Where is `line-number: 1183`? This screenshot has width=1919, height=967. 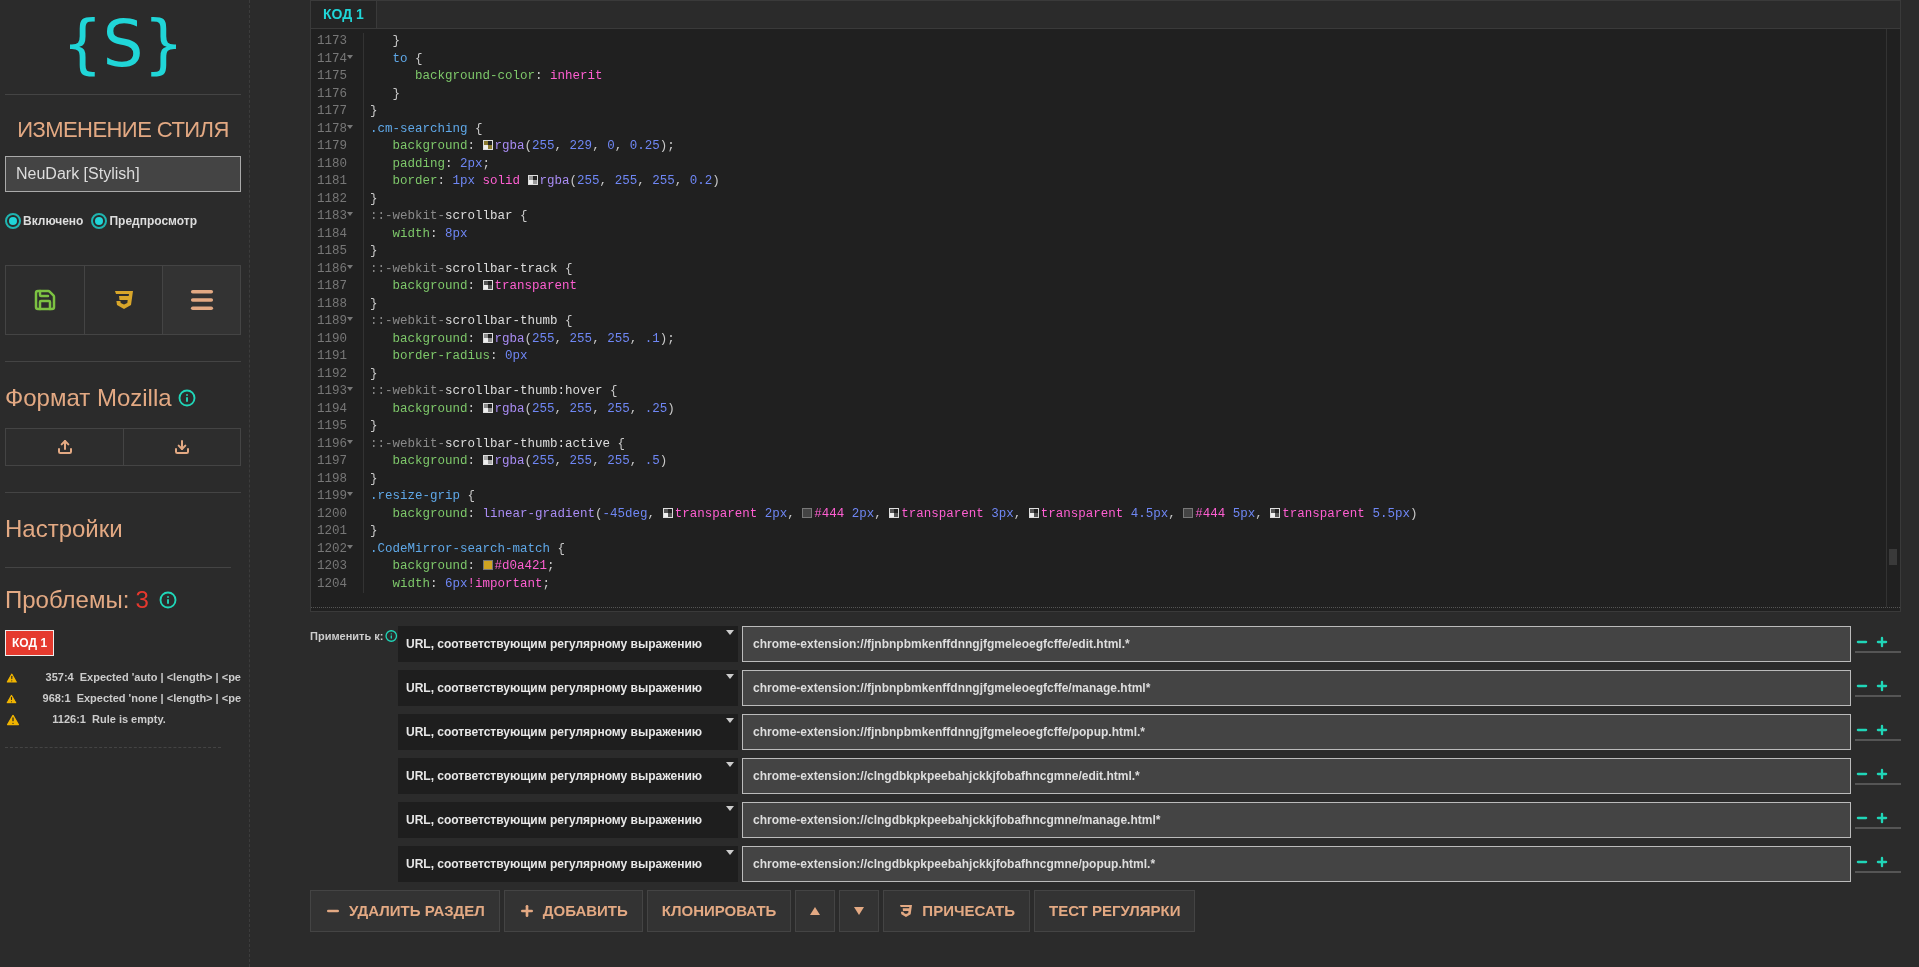
line-number: 1183 is located at coordinates (337, 217).